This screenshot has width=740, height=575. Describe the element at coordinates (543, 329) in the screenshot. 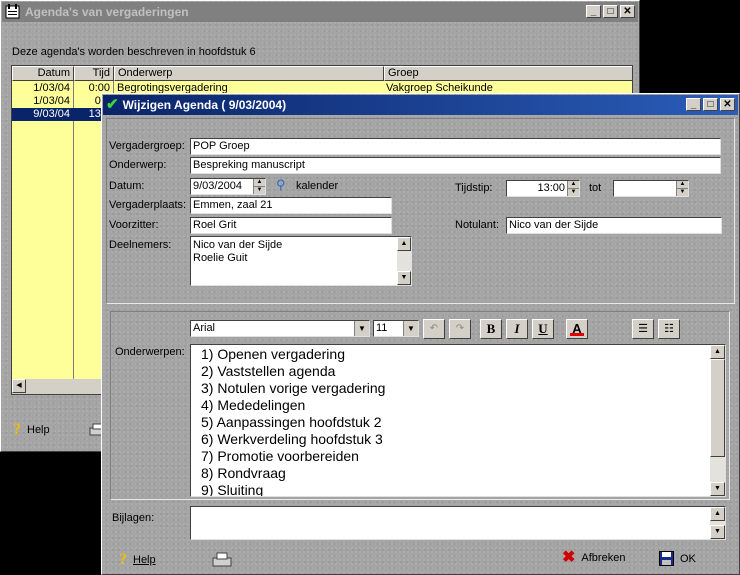

I see `underline-button: U` at that location.